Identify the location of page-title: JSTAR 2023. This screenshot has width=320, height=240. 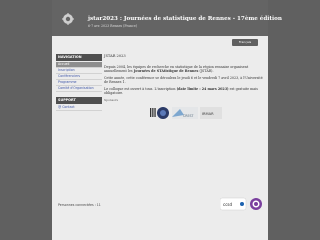
(115, 56).